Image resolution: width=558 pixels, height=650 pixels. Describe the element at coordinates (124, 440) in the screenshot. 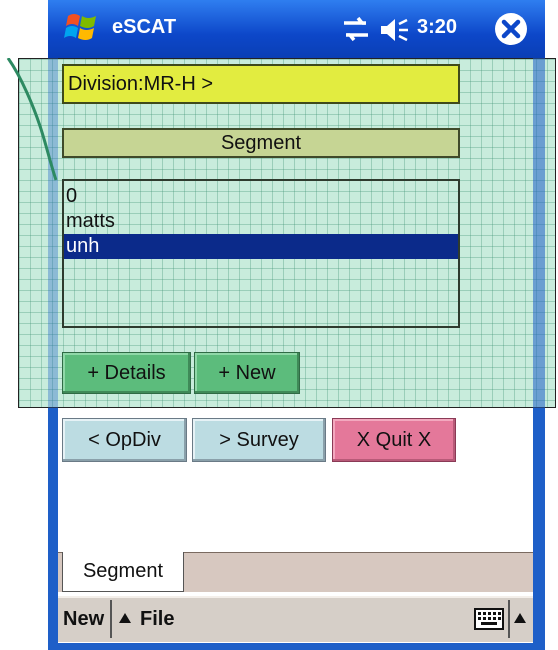

I see `opdiv-button: < OpDiv` at that location.